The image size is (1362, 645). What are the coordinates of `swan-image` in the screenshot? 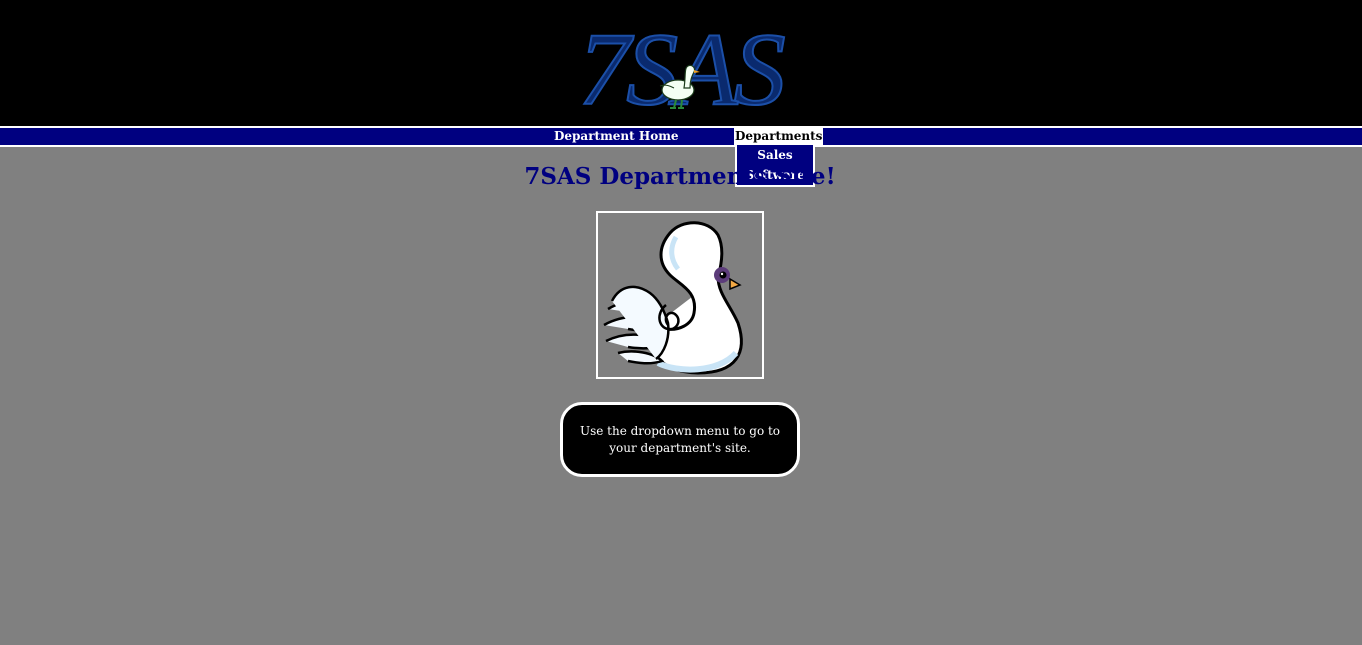 It's located at (673, 298).